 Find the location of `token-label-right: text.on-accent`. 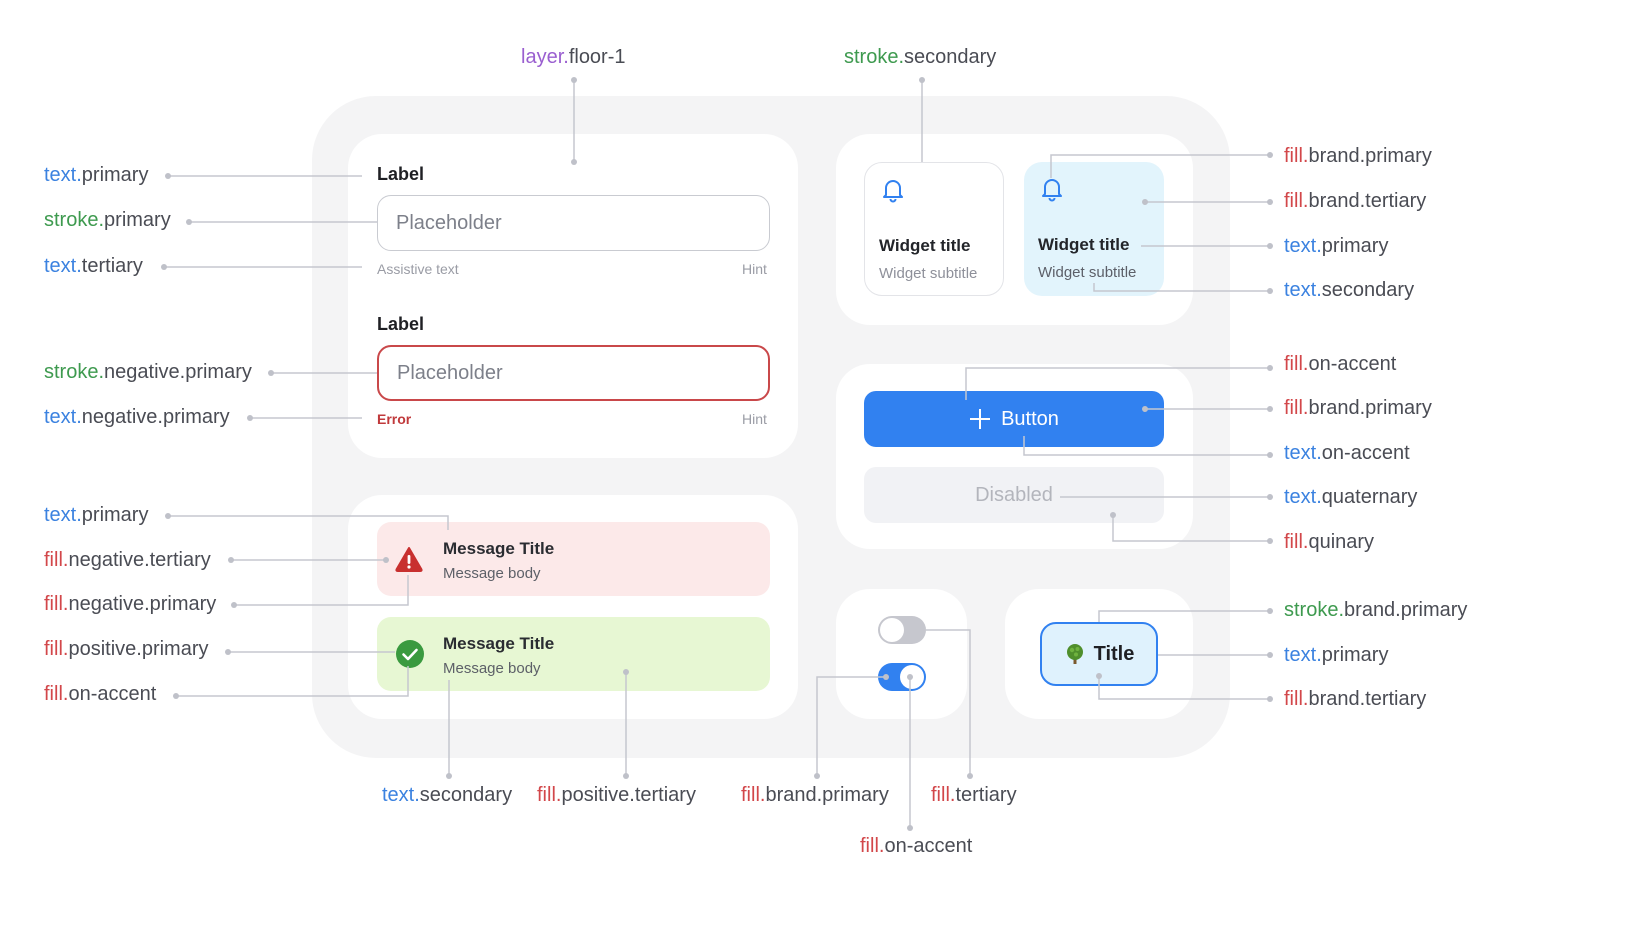

token-label-right: text.on-accent is located at coordinates (1347, 453).